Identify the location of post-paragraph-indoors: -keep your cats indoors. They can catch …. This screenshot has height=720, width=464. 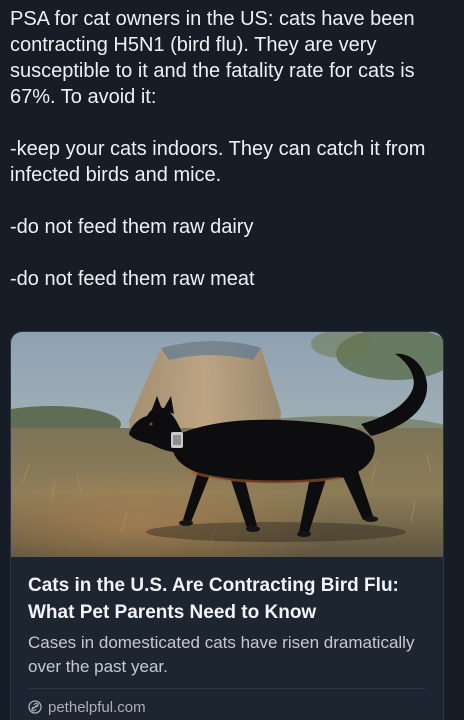
(218, 162).